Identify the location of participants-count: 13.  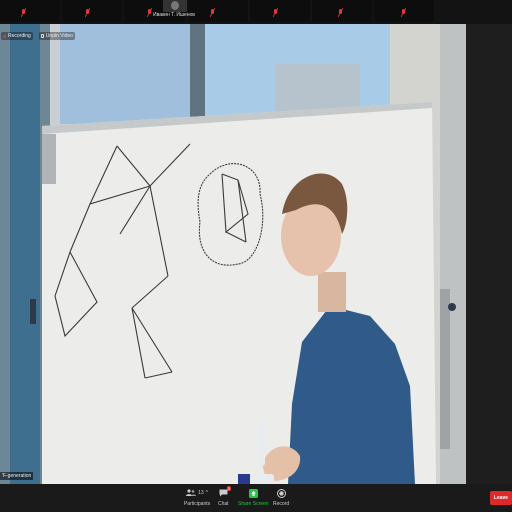
(201, 493).